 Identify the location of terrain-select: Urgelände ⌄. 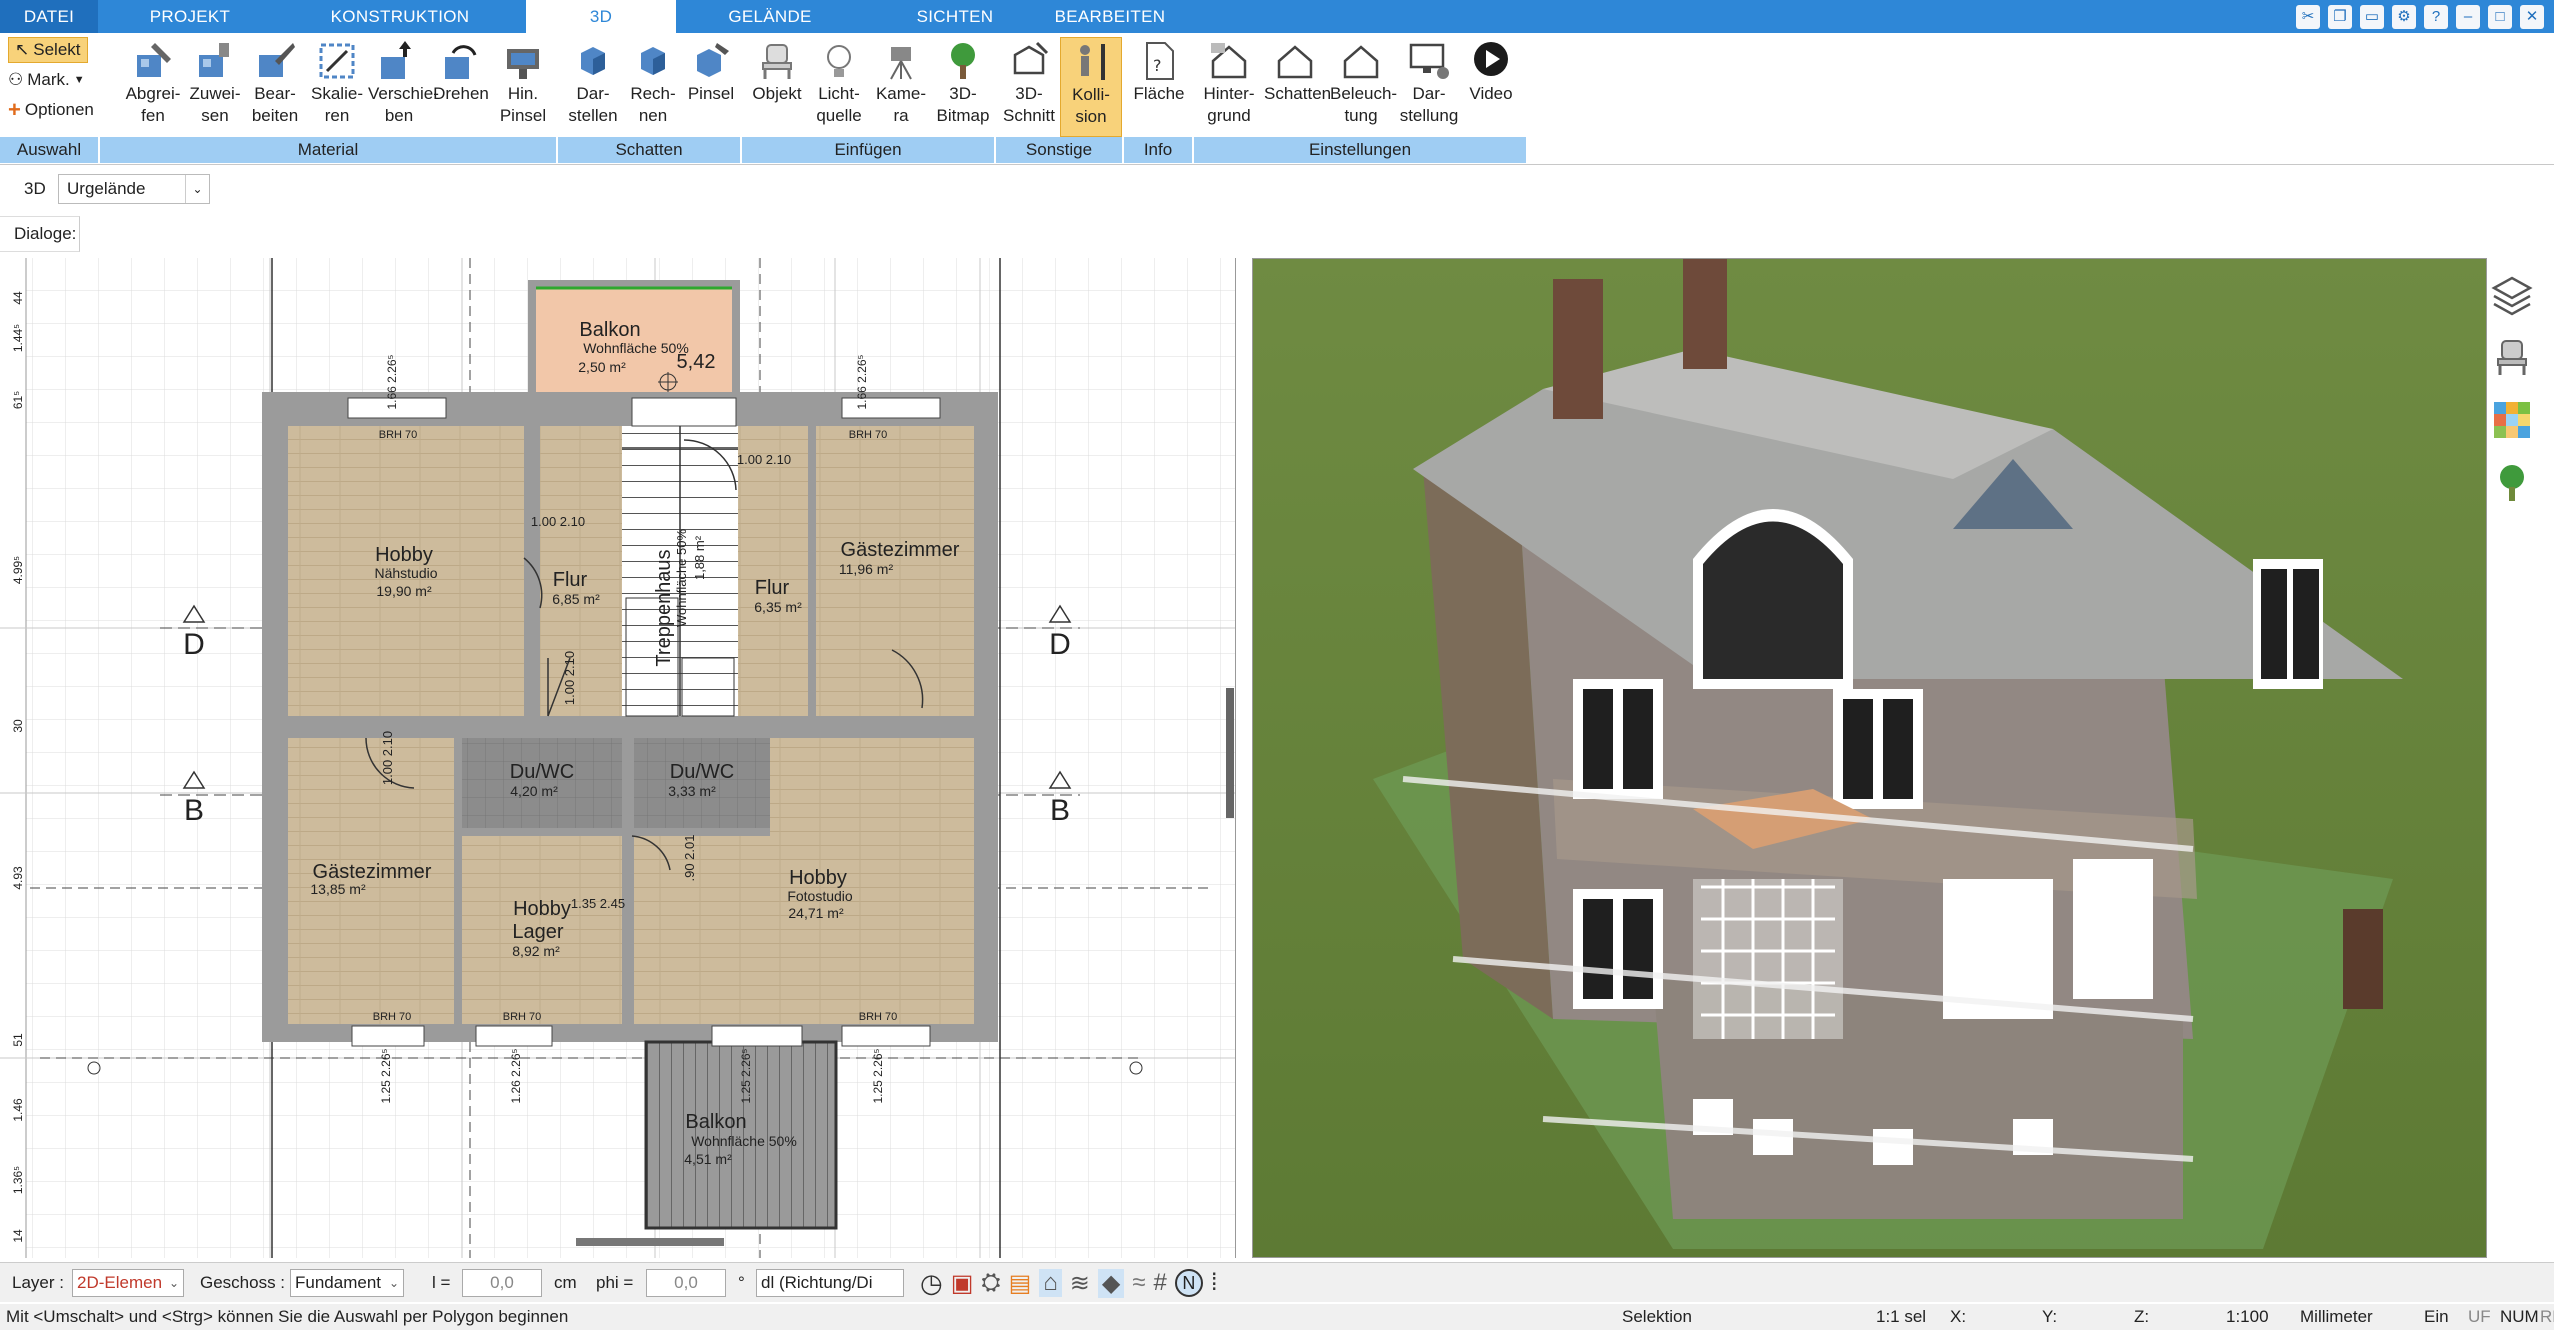
(134, 189).